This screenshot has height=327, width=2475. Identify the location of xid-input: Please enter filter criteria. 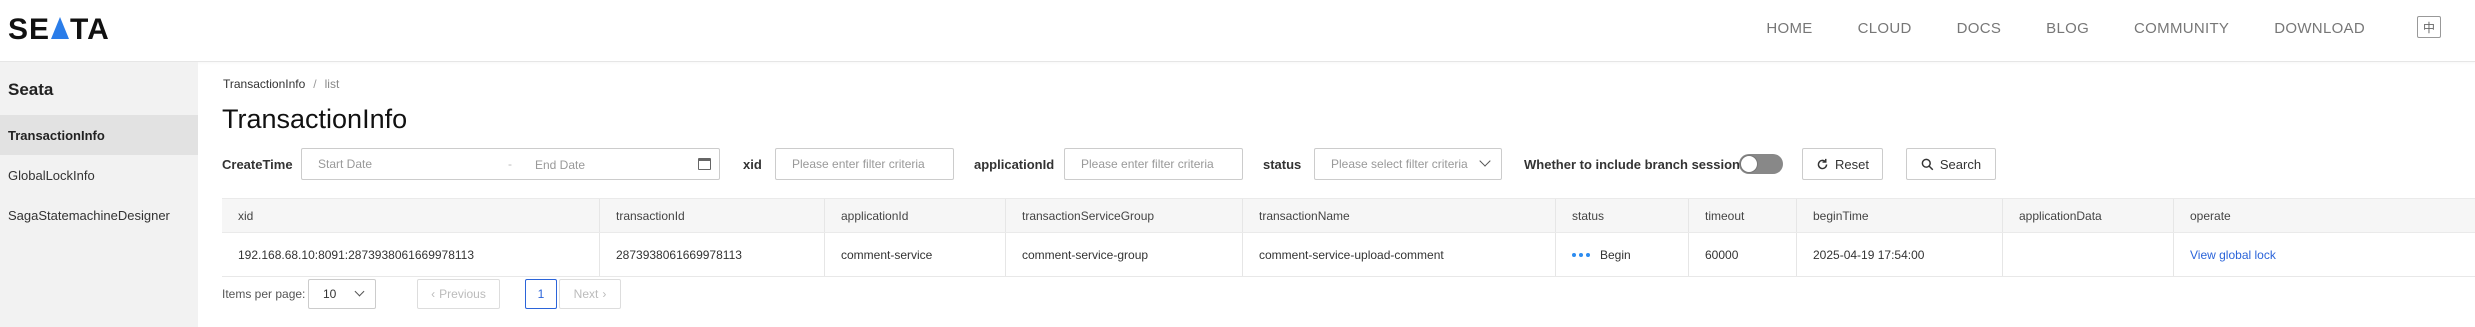
(864, 164).